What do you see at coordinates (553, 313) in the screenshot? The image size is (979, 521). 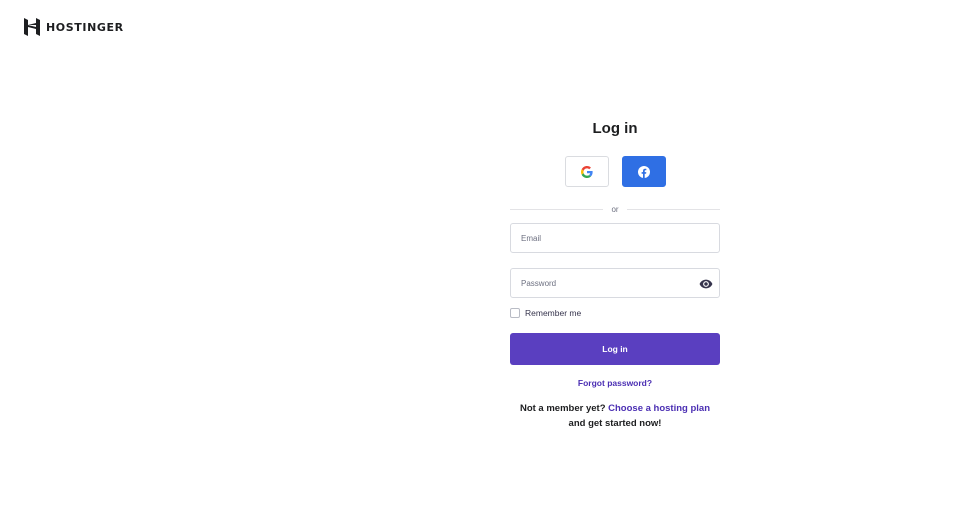 I see `remember-me-label: Remember me` at bounding box center [553, 313].